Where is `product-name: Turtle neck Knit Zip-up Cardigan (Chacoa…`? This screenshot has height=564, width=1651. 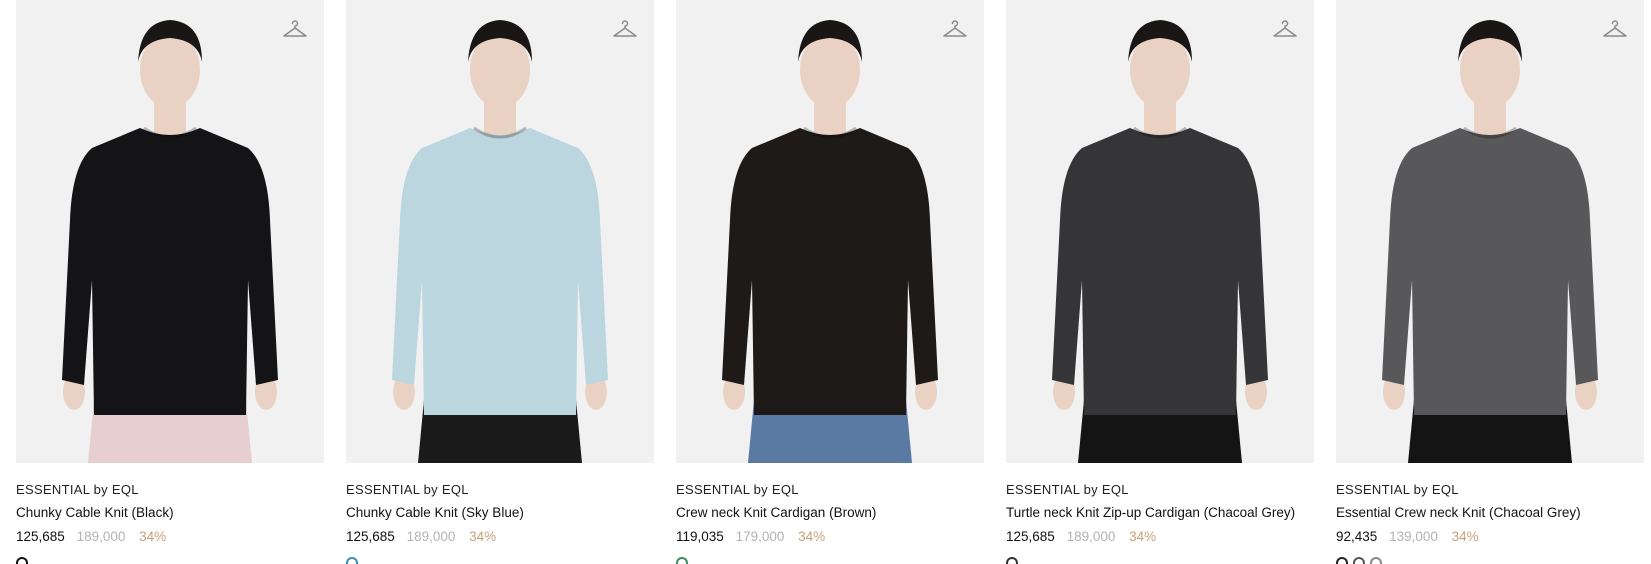
product-name: Turtle neck Knit Zip-up Cardigan (Chacoa… is located at coordinates (1150, 512).